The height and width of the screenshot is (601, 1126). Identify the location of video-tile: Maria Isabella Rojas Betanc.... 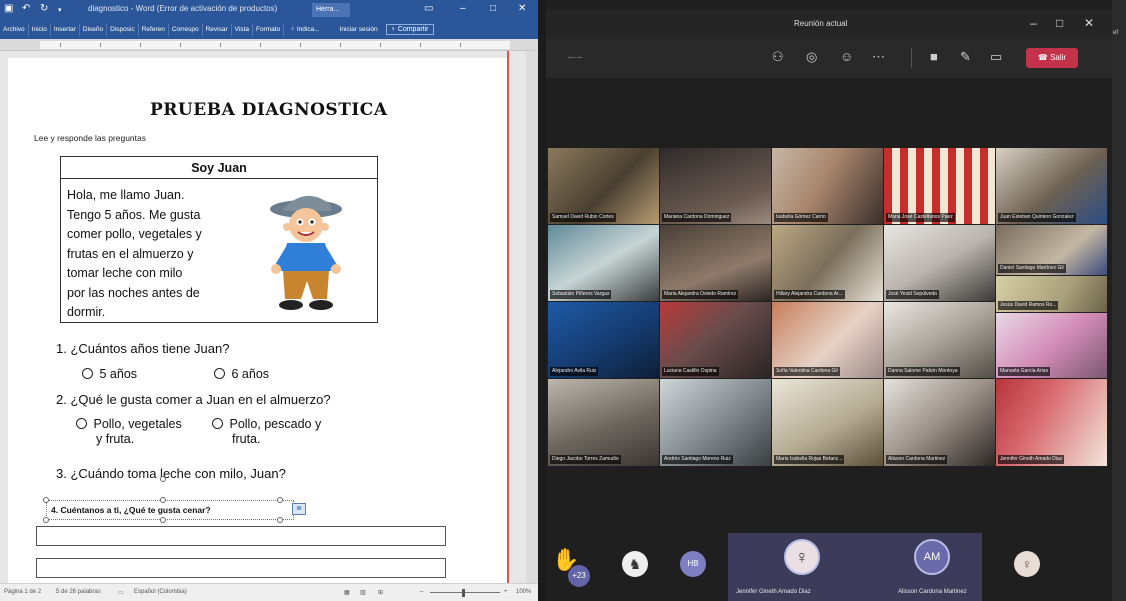
(827, 422).